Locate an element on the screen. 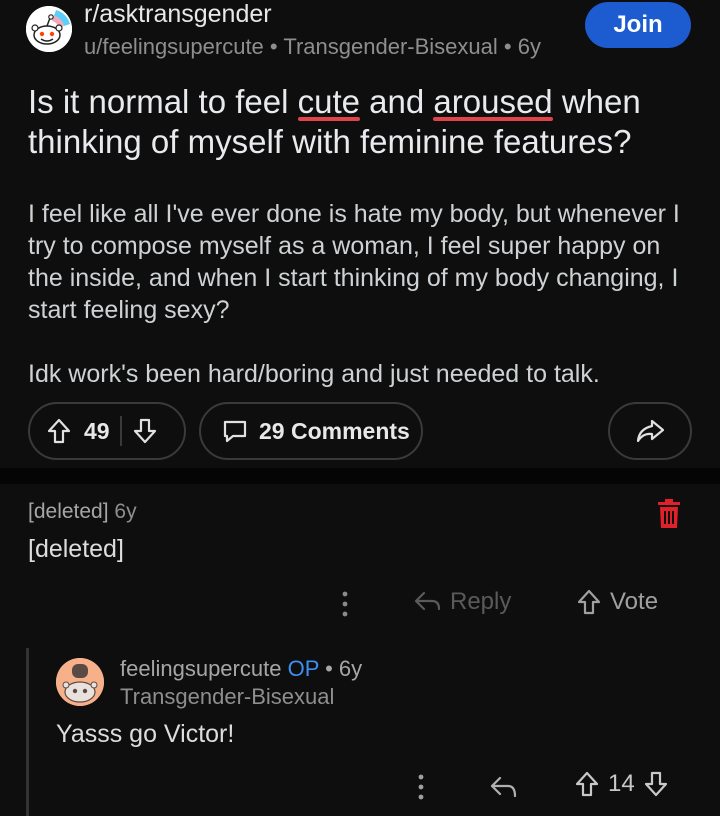 This screenshot has height=816, width=720. comment-vote-control: 14 is located at coordinates (621, 784).